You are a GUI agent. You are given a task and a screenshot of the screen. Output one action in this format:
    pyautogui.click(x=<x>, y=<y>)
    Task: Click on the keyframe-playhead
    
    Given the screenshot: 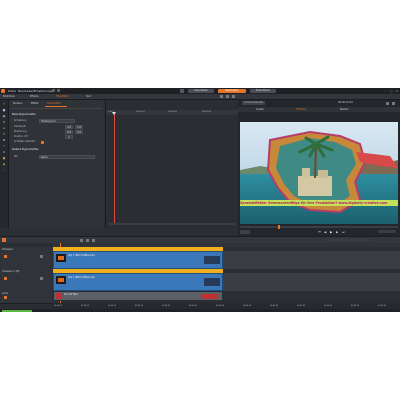 What is the action you would take?
    pyautogui.click(x=114, y=169)
    